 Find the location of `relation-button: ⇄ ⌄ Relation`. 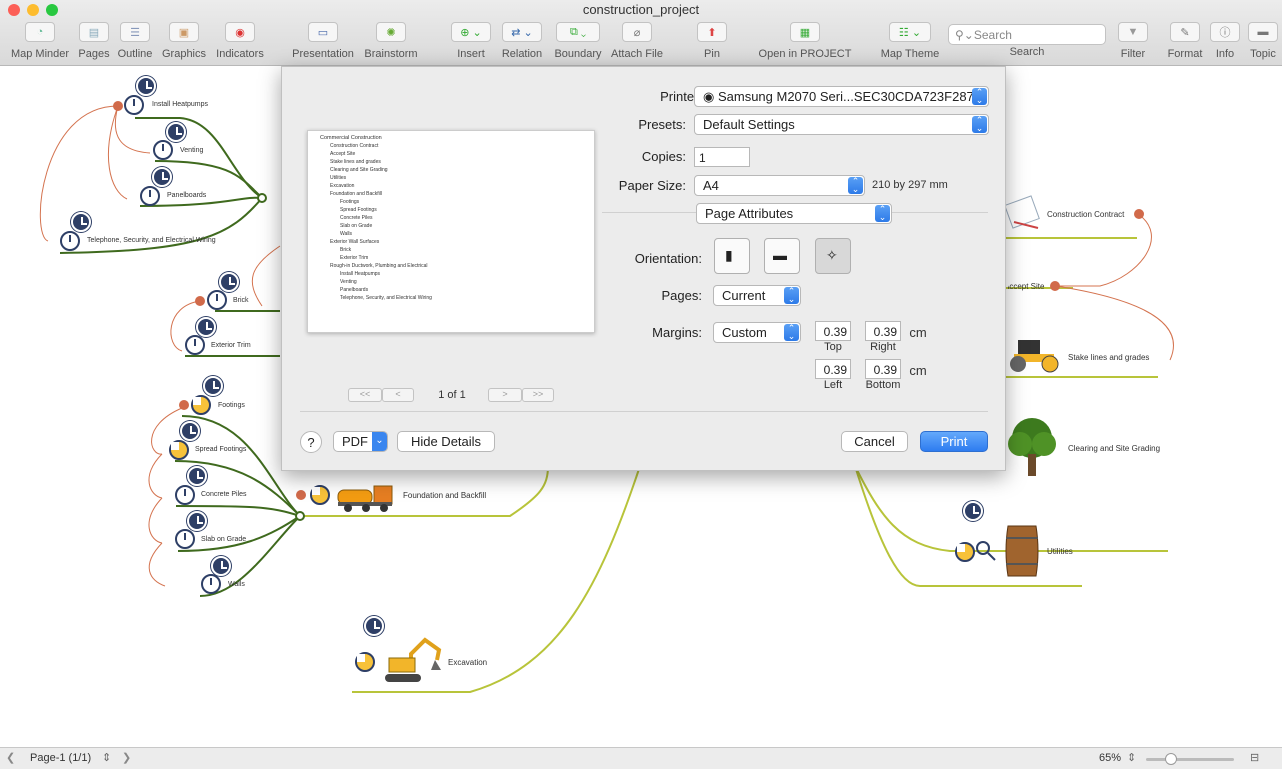

relation-button: ⇄ ⌄ Relation is located at coordinates (522, 41).